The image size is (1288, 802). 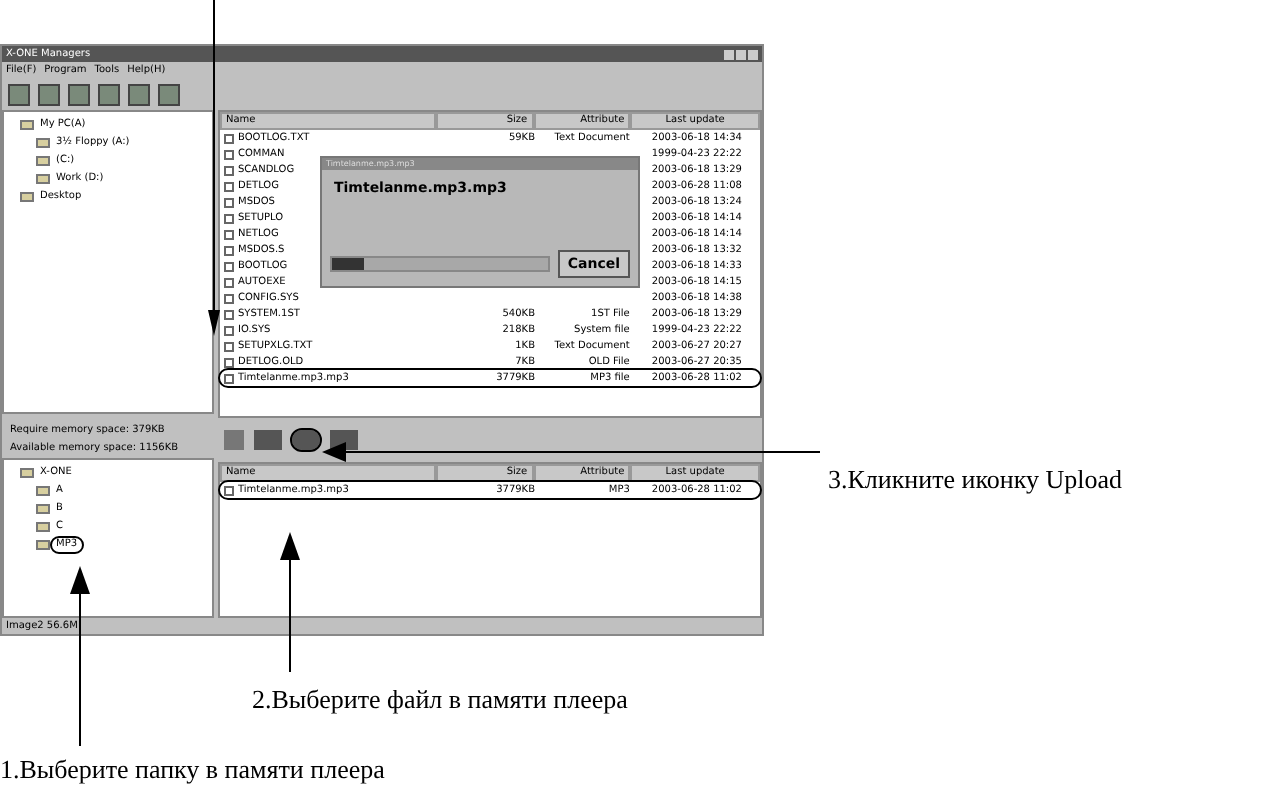 What do you see at coordinates (440, 700) in the screenshot?
I see `callout-text: 2.Выберите файл в памяти плеера` at bounding box center [440, 700].